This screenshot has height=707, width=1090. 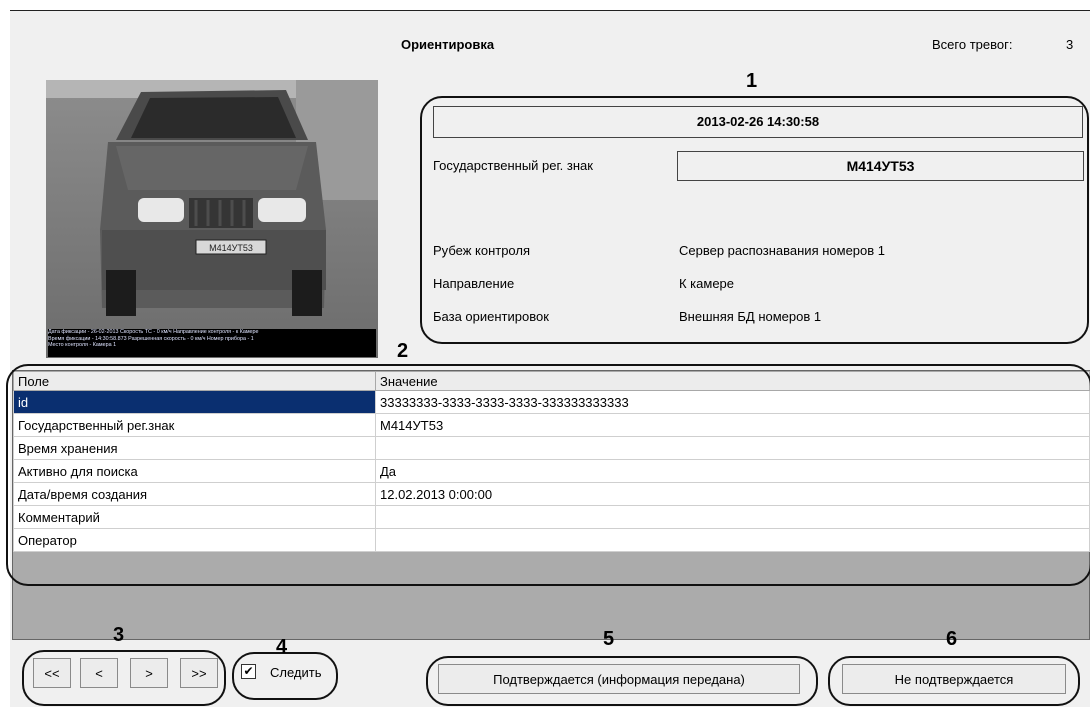 I want to click on total-alarms-count: 3, so click(x=1070, y=44).